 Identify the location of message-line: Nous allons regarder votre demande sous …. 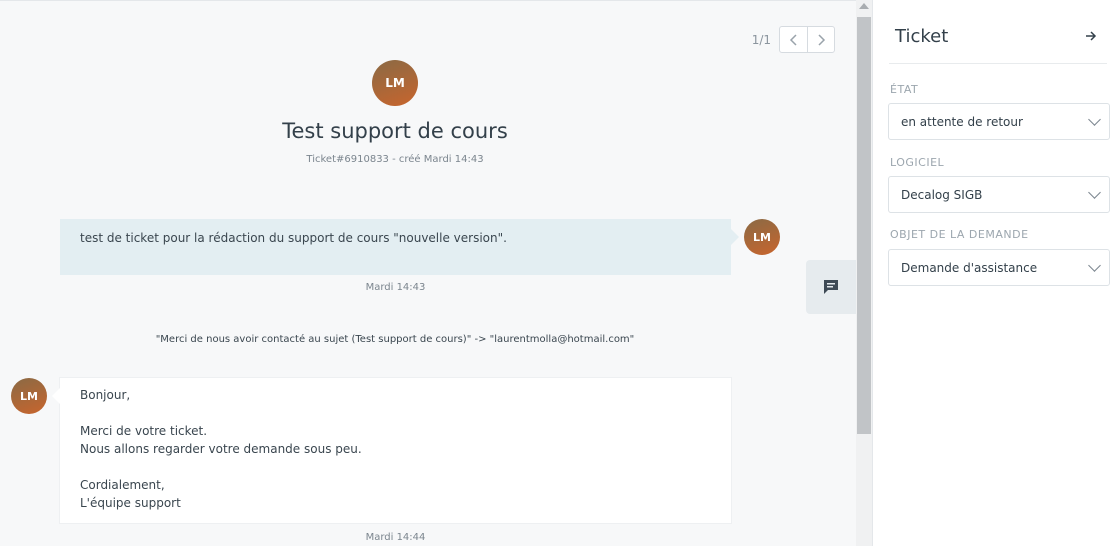
(221, 449).